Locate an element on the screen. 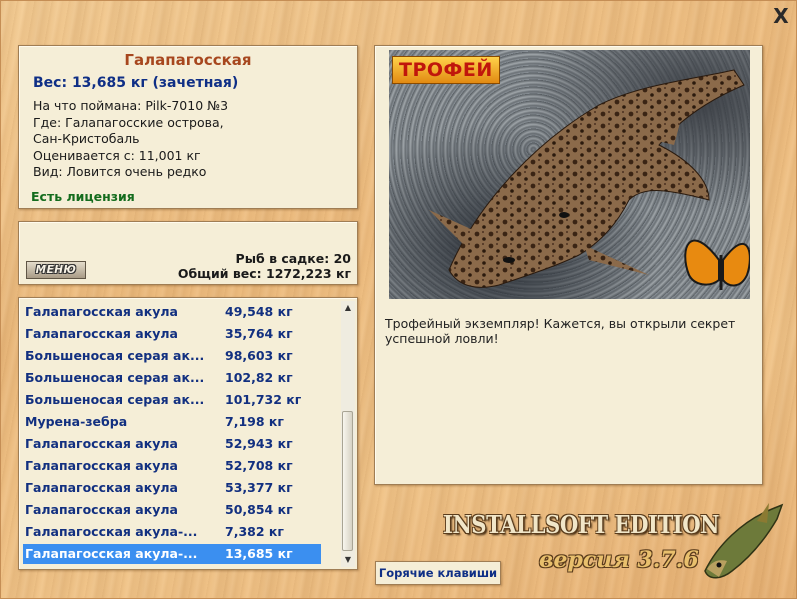 The image size is (797, 599). catch-list-item: Галапагосская акула 50,854 кг is located at coordinates (172, 510).